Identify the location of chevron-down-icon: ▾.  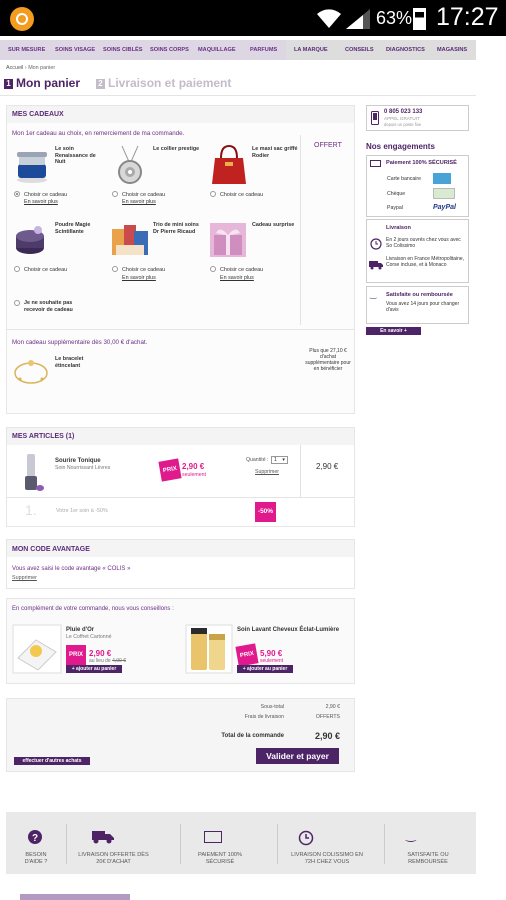
(283, 460).